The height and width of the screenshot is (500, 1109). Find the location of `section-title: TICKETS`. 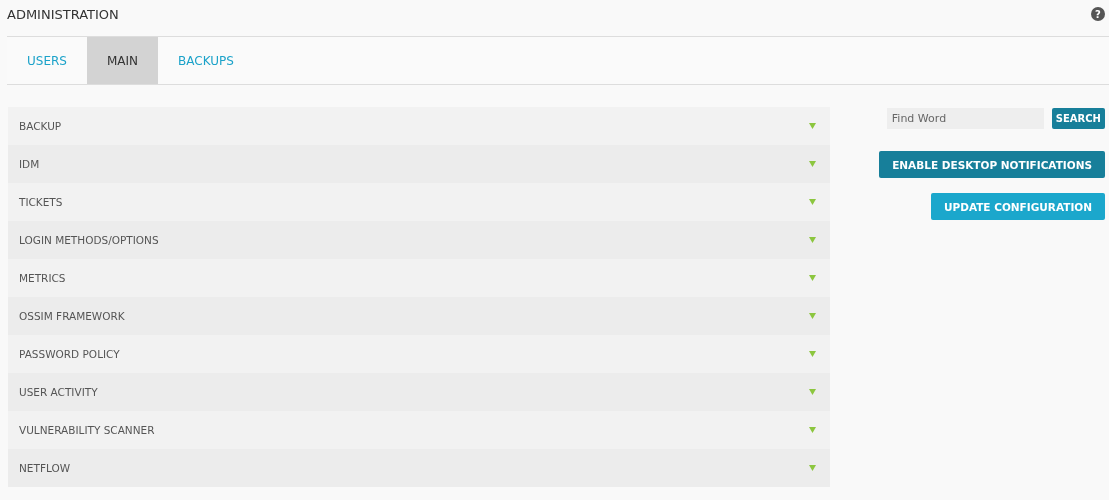

section-title: TICKETS is located at coordinates (41, 202).